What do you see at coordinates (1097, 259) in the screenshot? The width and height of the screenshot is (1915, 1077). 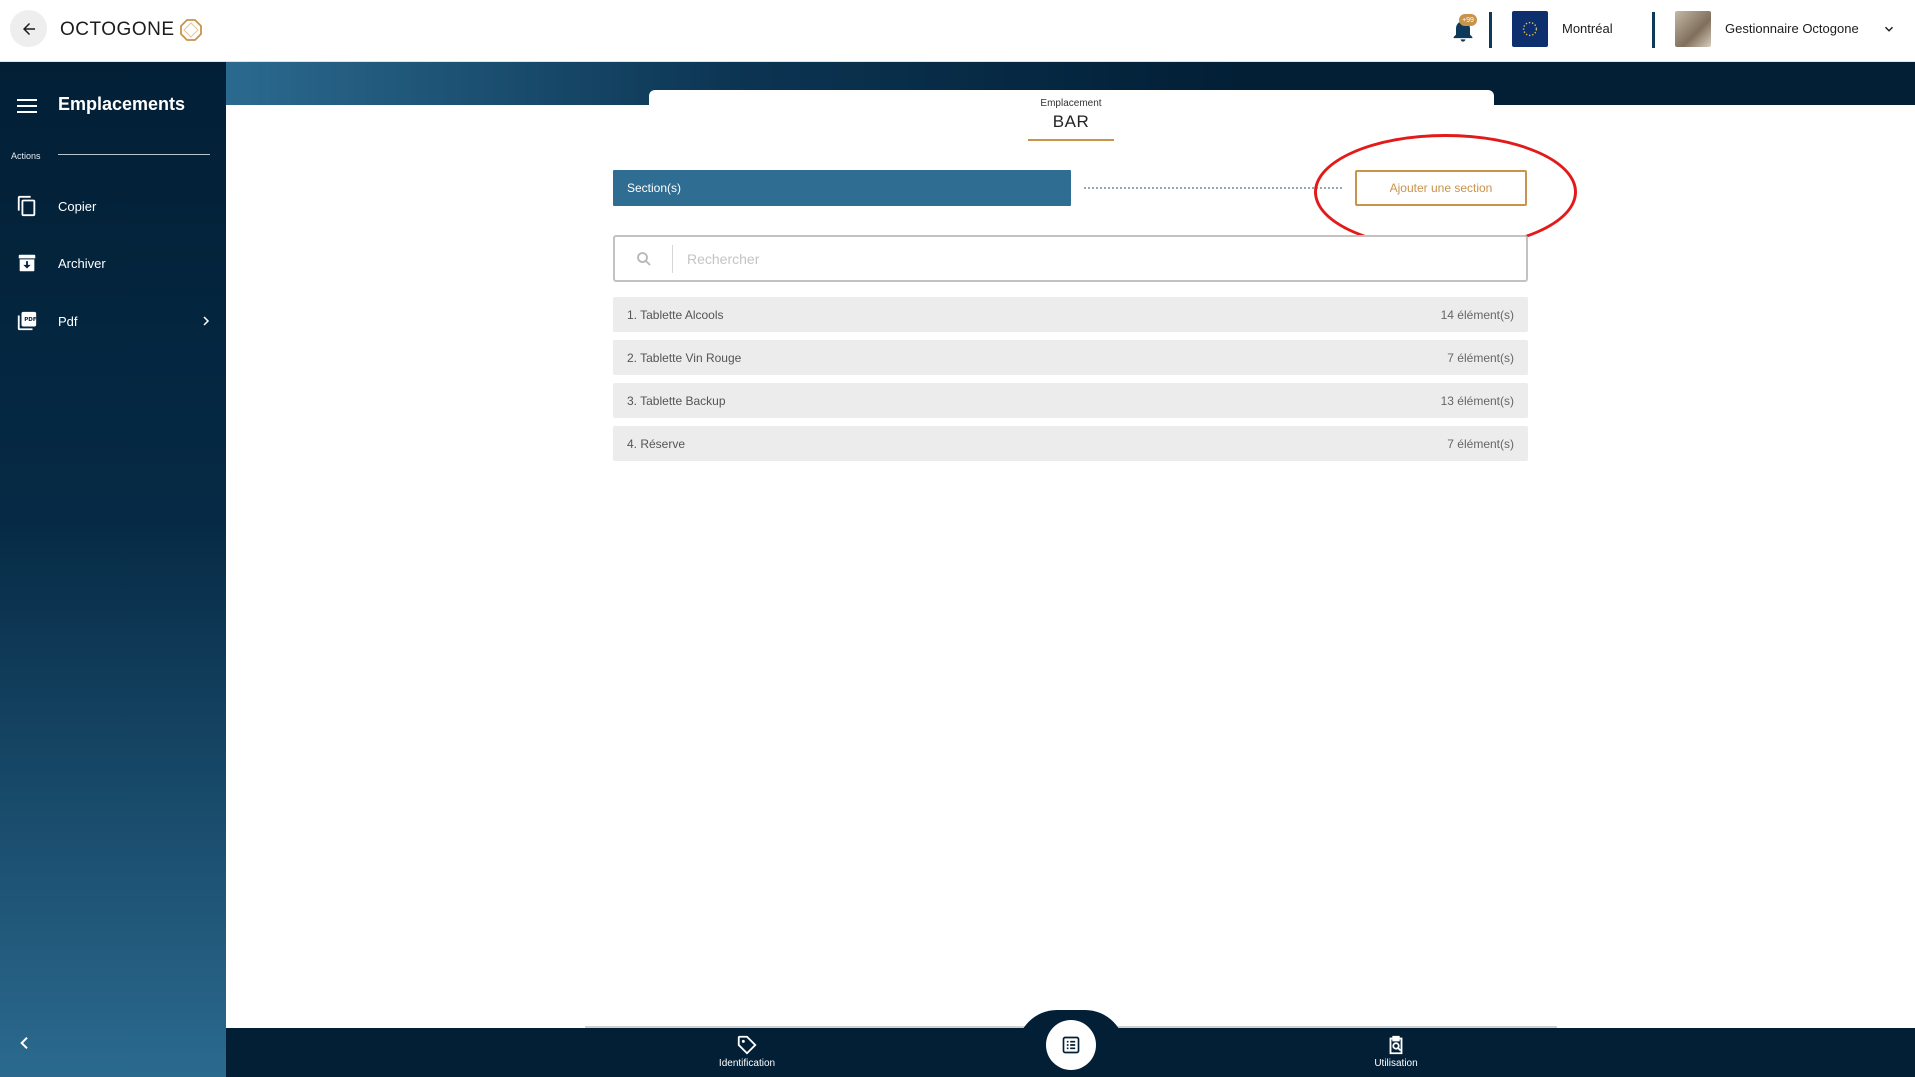 I see `search-input` at bounding box center [1097, 259].